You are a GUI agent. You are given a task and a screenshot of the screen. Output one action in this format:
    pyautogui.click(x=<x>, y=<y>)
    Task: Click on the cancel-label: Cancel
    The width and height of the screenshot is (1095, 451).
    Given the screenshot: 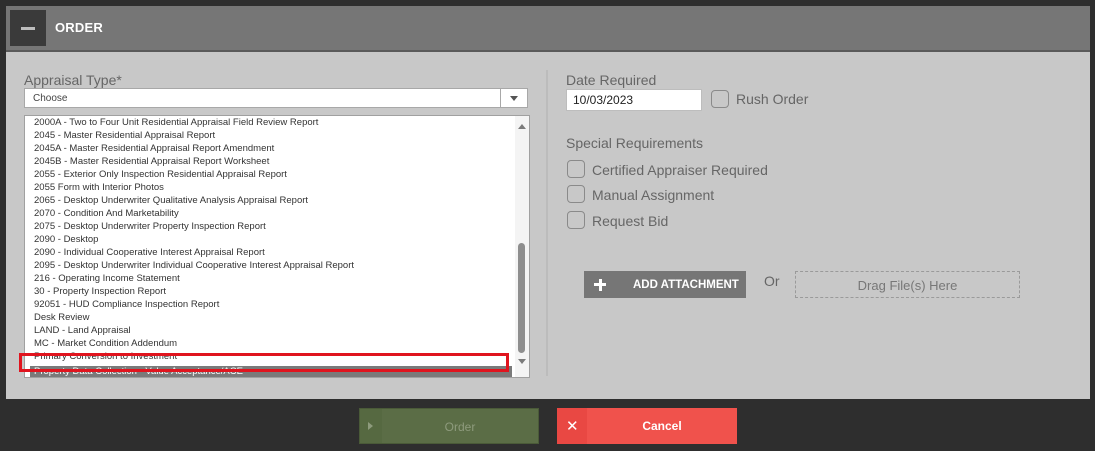 What is the action you would take?
    pyautogui.click(x=662, y=426)
    